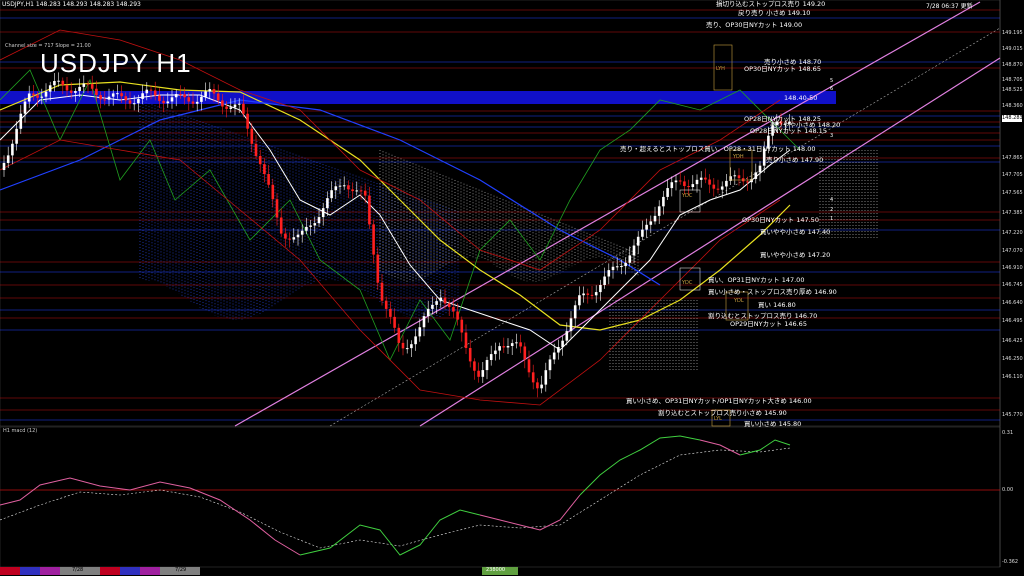 The height and width of the screenshot is (576, 1024). Describe the element at coordinates (1012, 158) in the screenshot. I see `price-axis-label: 147.865` at that location.